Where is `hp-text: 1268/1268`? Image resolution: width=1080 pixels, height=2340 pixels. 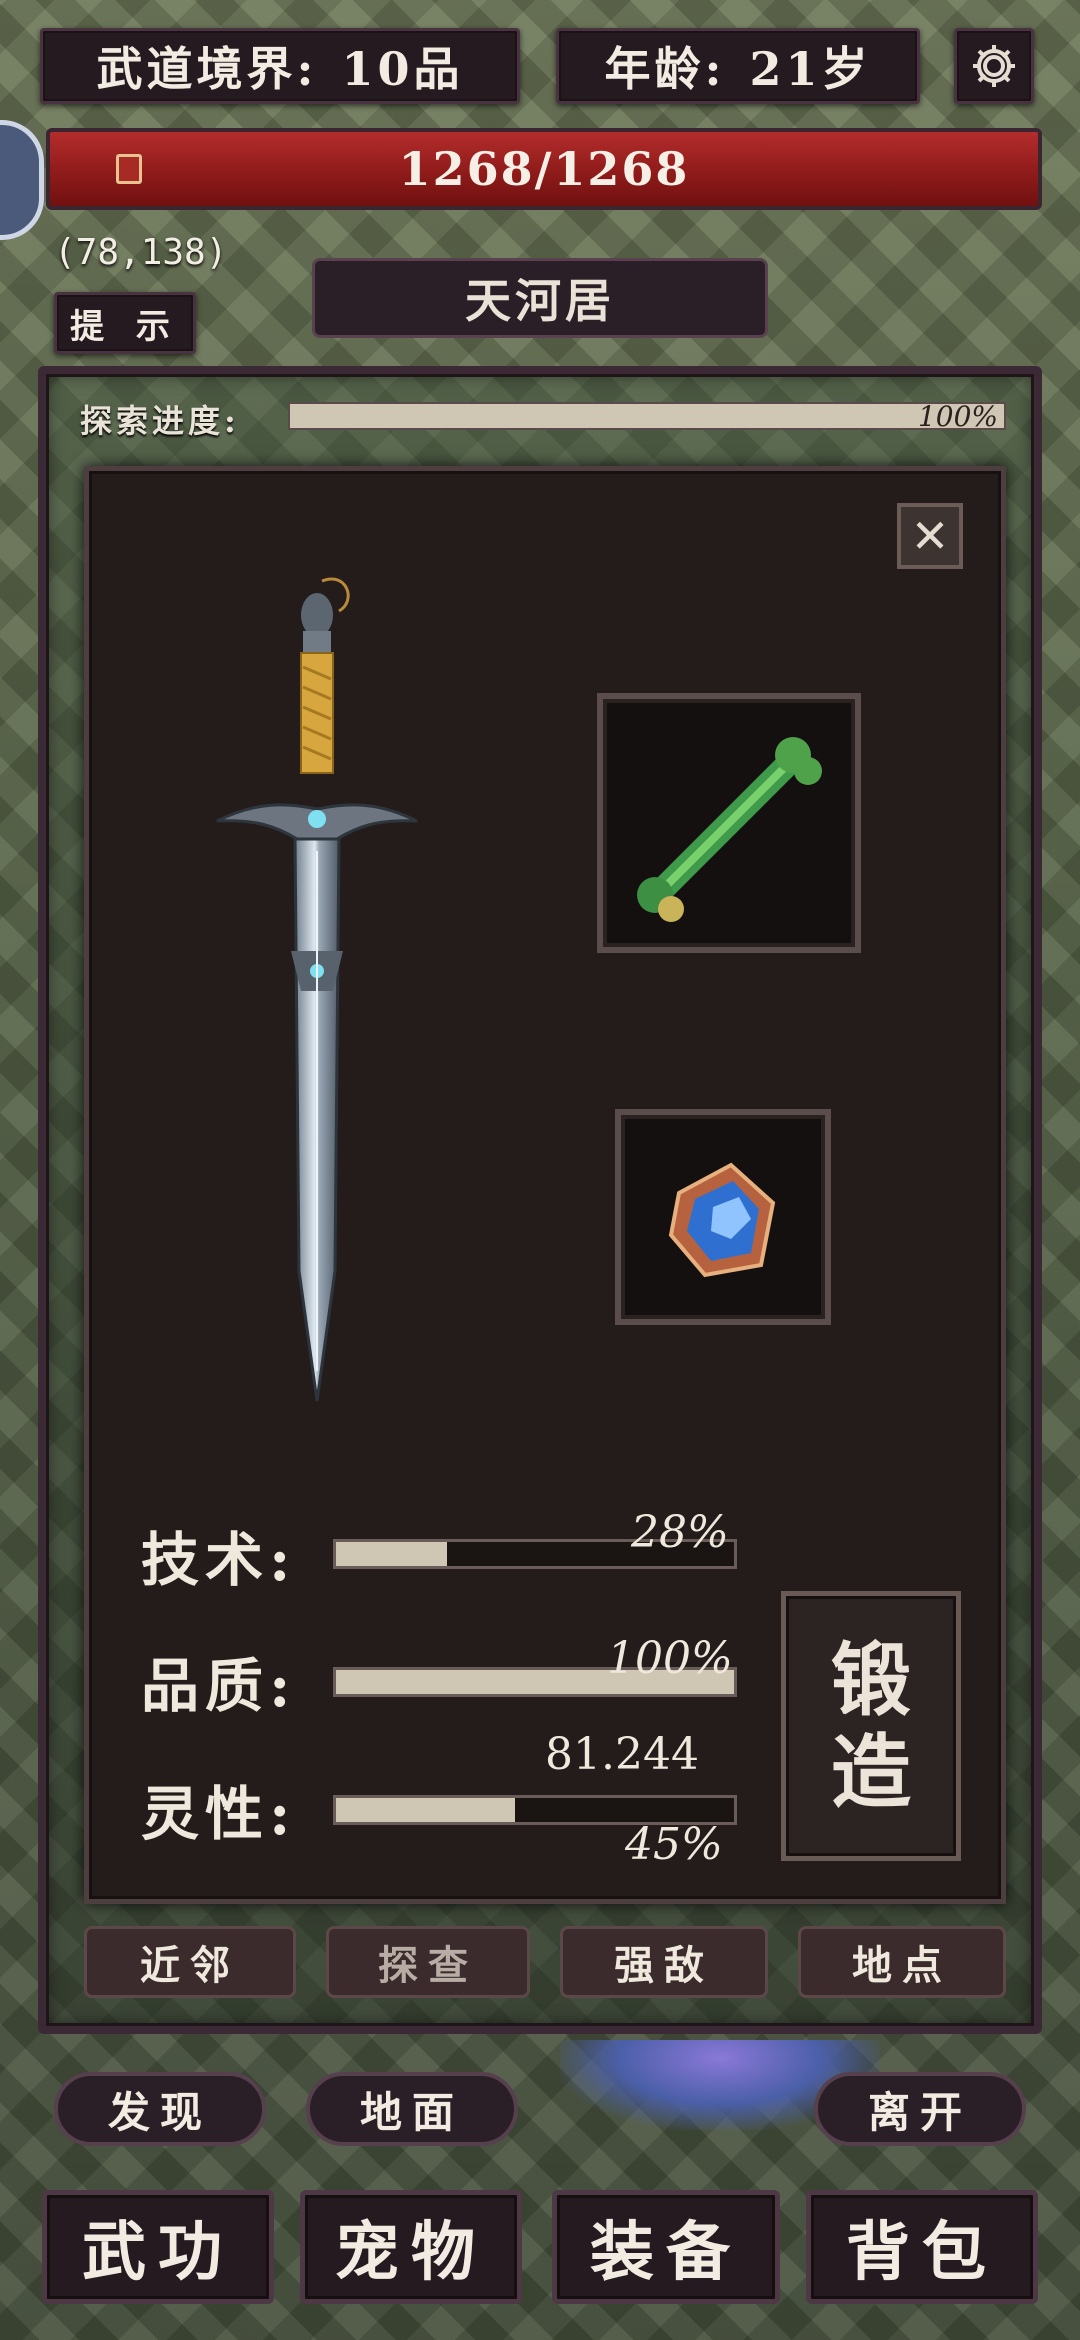 hp-text: 1268/1268 is located at coordinates (544, 169).